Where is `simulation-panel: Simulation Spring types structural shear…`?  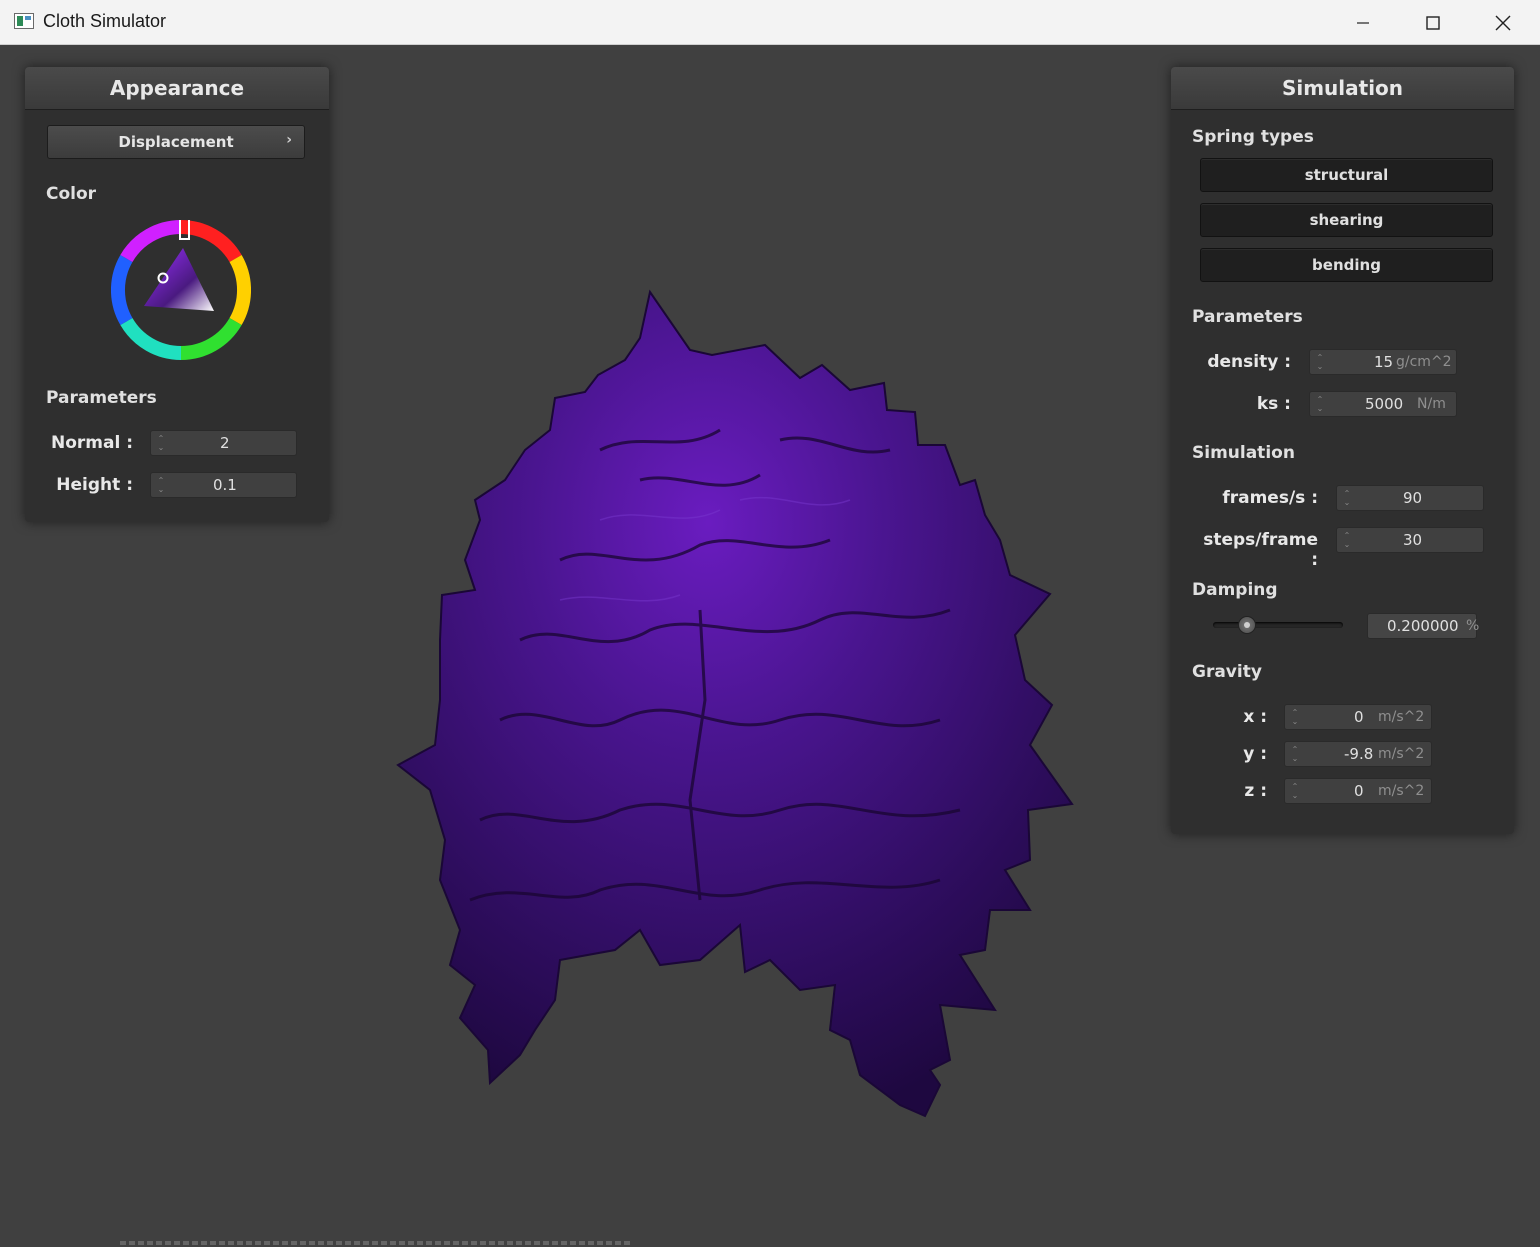
simulation-panel: Simulation Spring types structural shear… is located at coordinates (1342, 450).